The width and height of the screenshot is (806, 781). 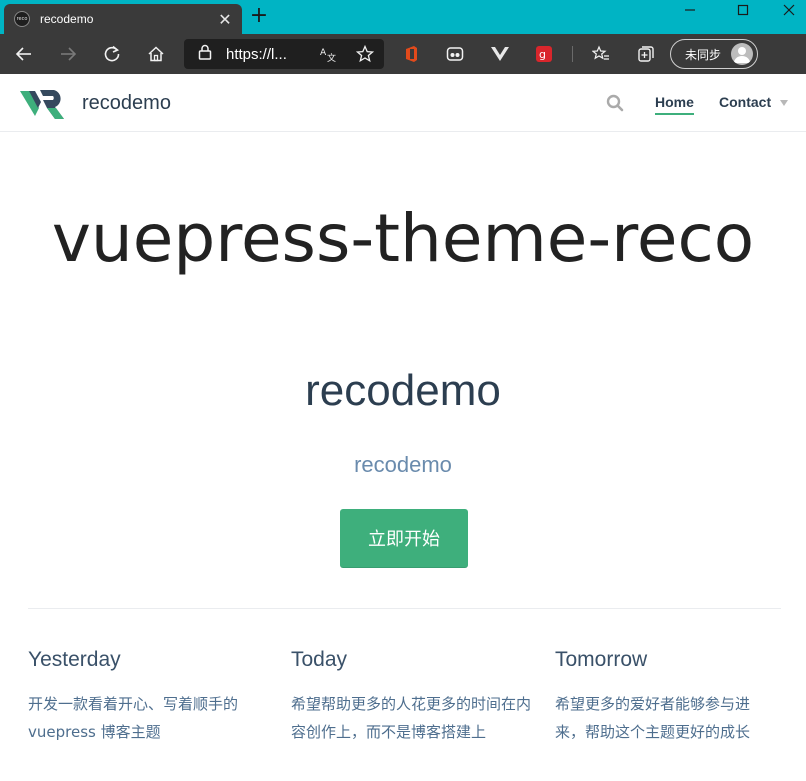 I want to click on hero-divider, so click(x=404, y=608).